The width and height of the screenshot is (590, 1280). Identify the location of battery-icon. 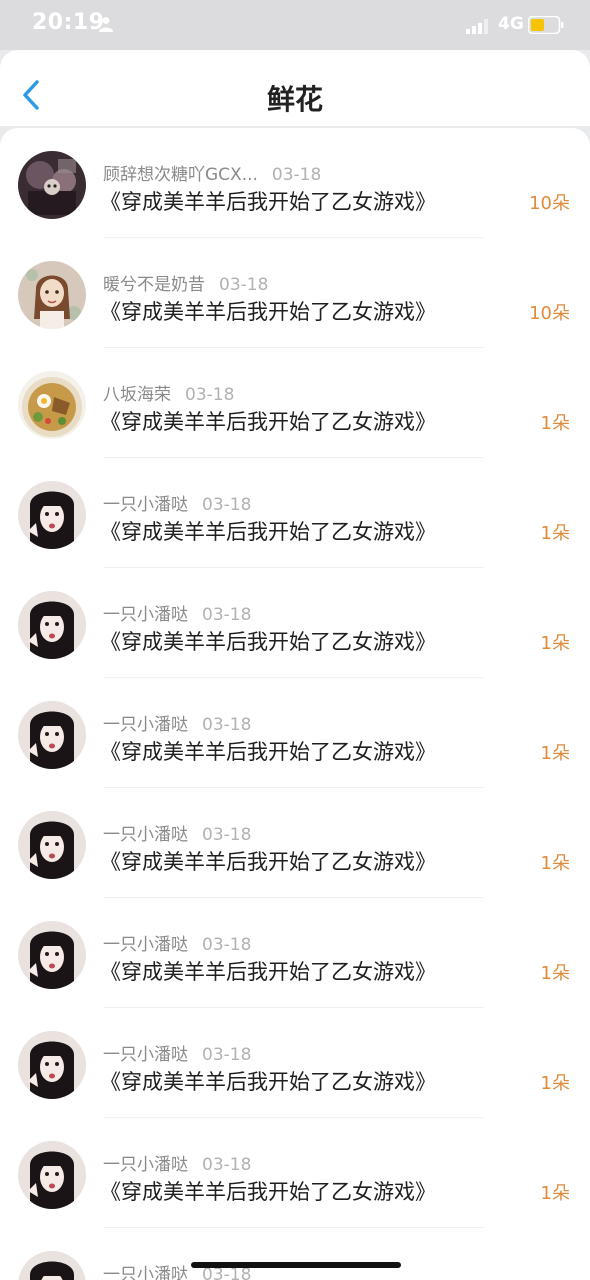
(546, 25).